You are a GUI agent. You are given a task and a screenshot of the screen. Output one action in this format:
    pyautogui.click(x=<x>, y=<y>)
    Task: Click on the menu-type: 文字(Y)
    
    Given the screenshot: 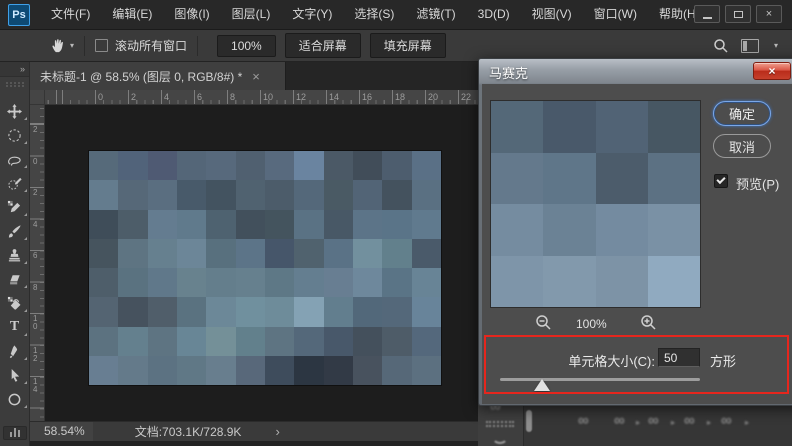 What is the action you would take?
    pyautogui.click(x=312, y=14)
    